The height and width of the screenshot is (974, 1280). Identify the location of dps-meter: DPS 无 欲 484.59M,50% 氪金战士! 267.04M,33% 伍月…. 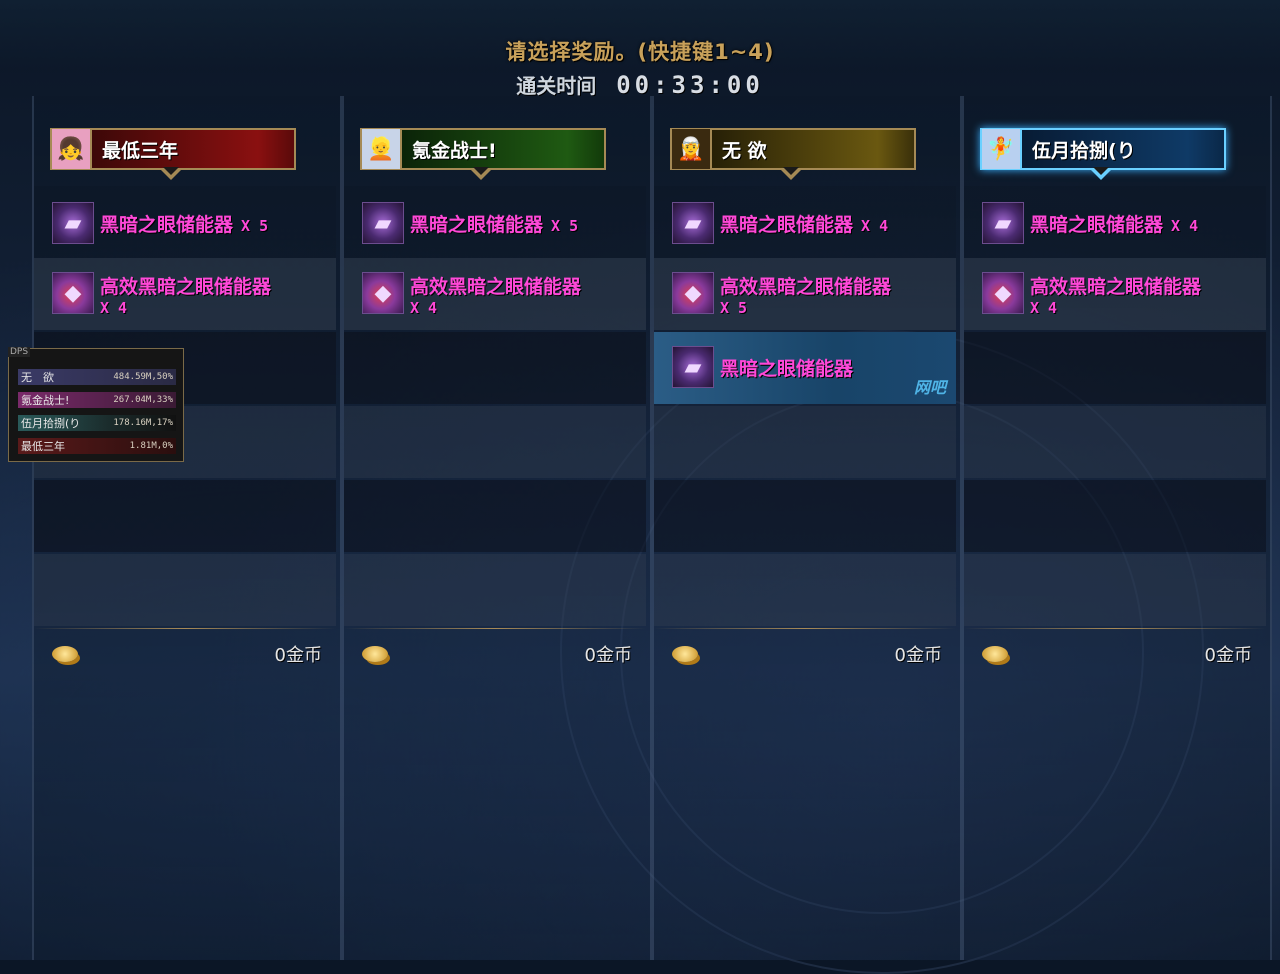
(96, 404).